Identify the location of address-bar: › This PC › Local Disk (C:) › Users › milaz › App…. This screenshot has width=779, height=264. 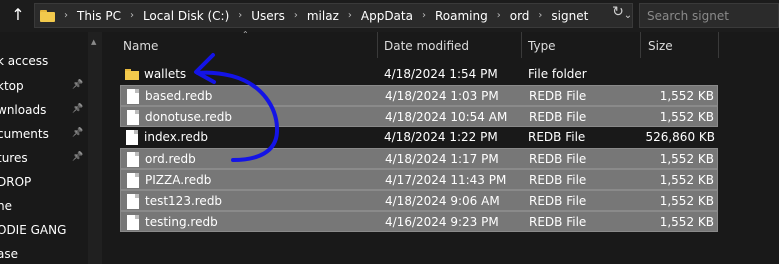
(333, 15).